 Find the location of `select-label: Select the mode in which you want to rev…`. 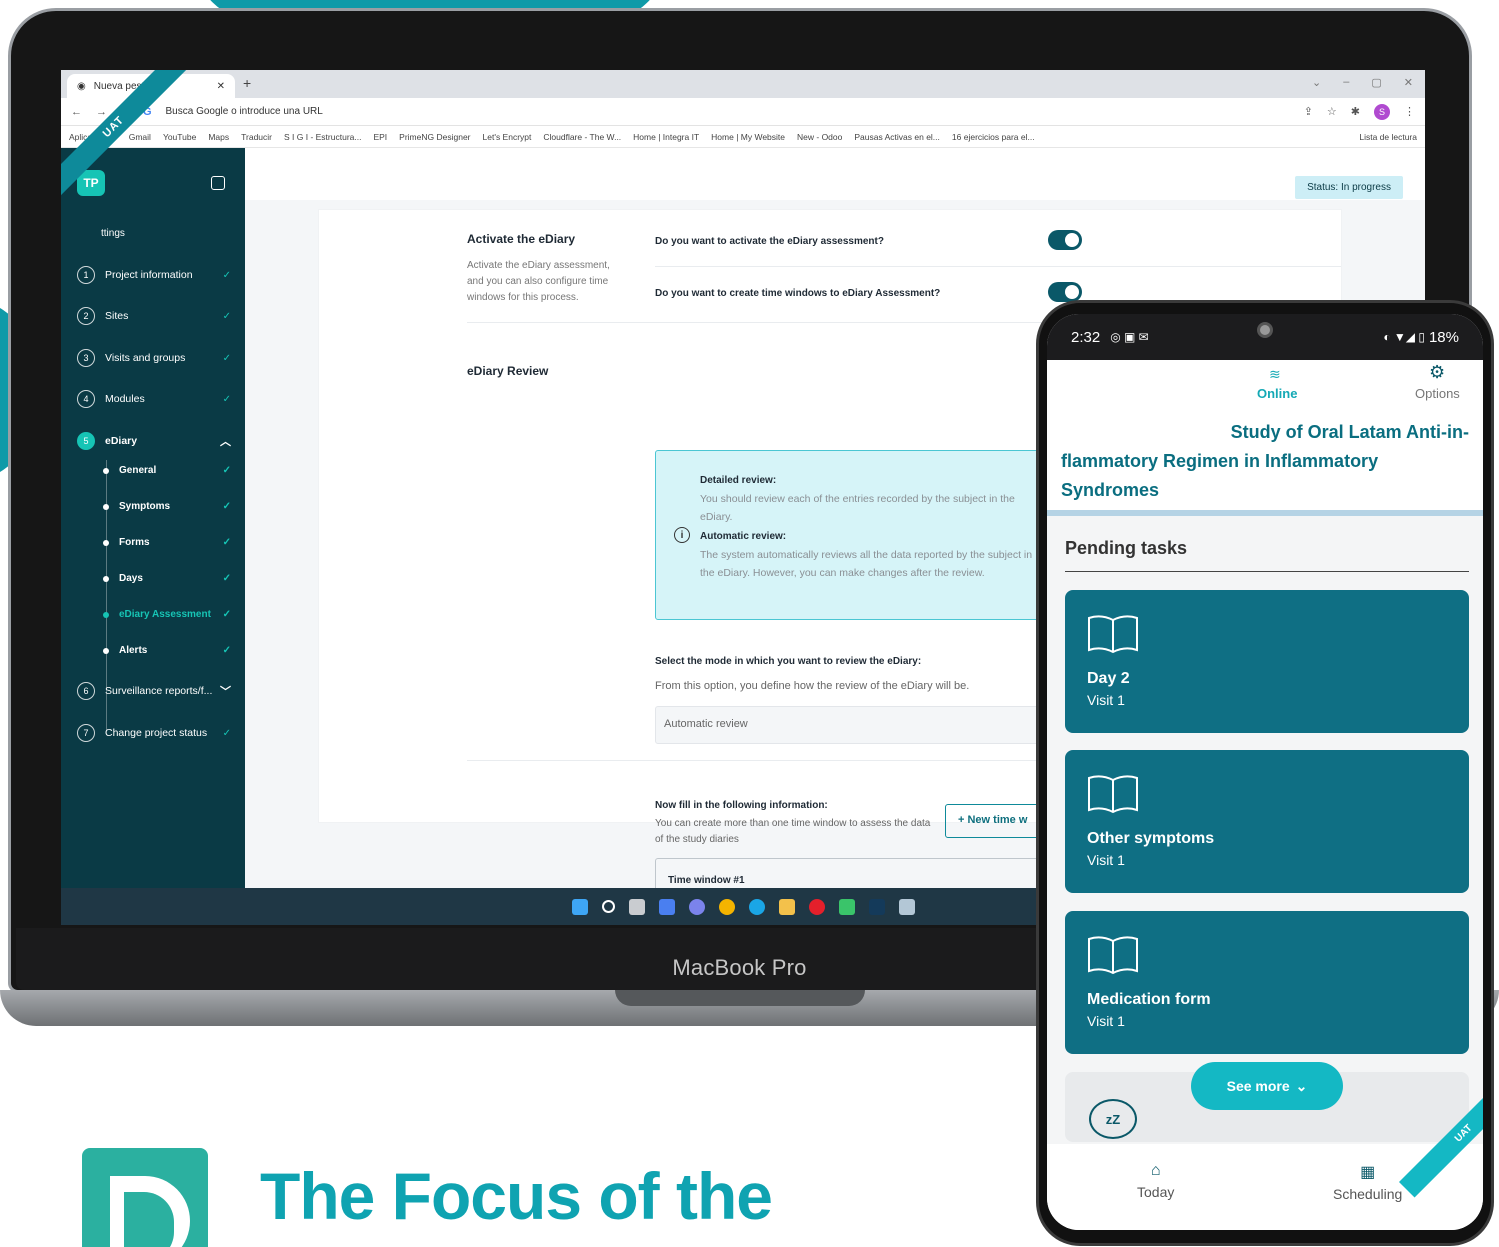

select-label: Select the mode in which you want to rev… is located at coordinates (788, 661).